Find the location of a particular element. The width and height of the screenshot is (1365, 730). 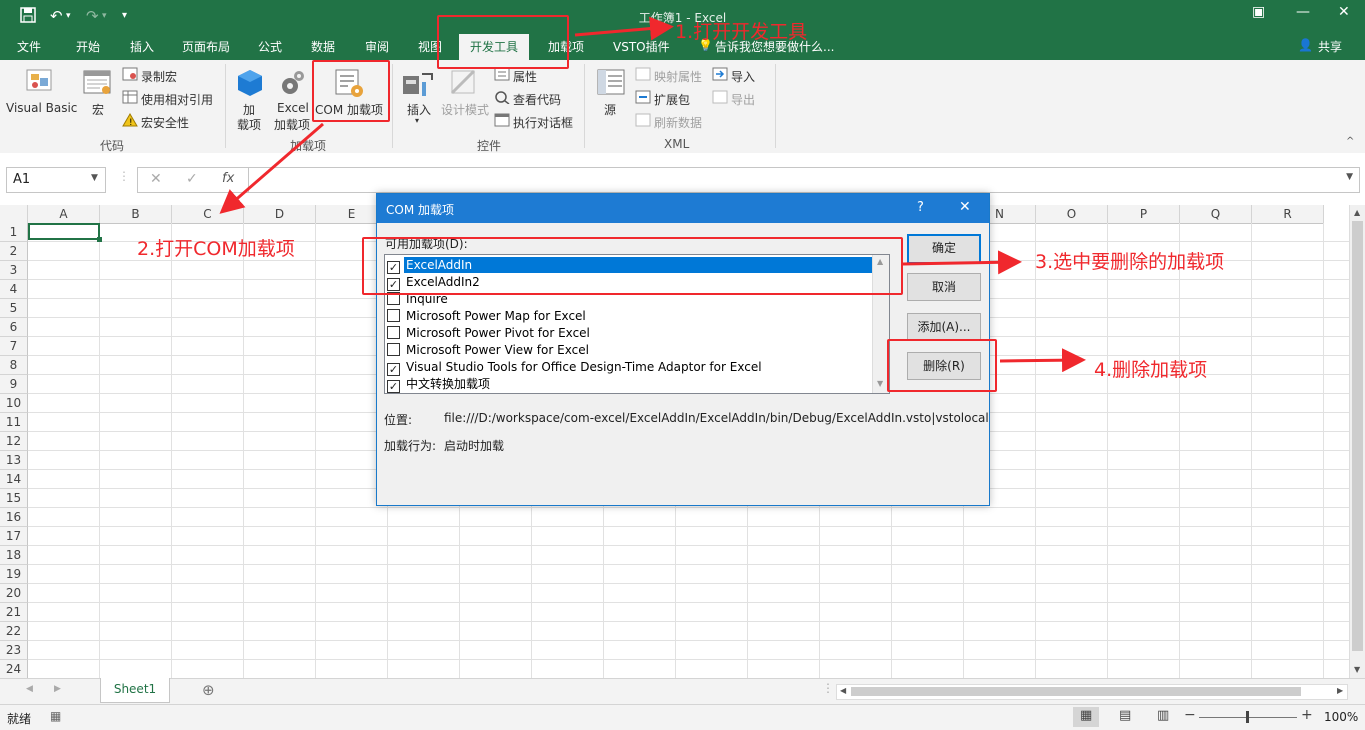

arrow-step1 is located at coordinates (624, 28).